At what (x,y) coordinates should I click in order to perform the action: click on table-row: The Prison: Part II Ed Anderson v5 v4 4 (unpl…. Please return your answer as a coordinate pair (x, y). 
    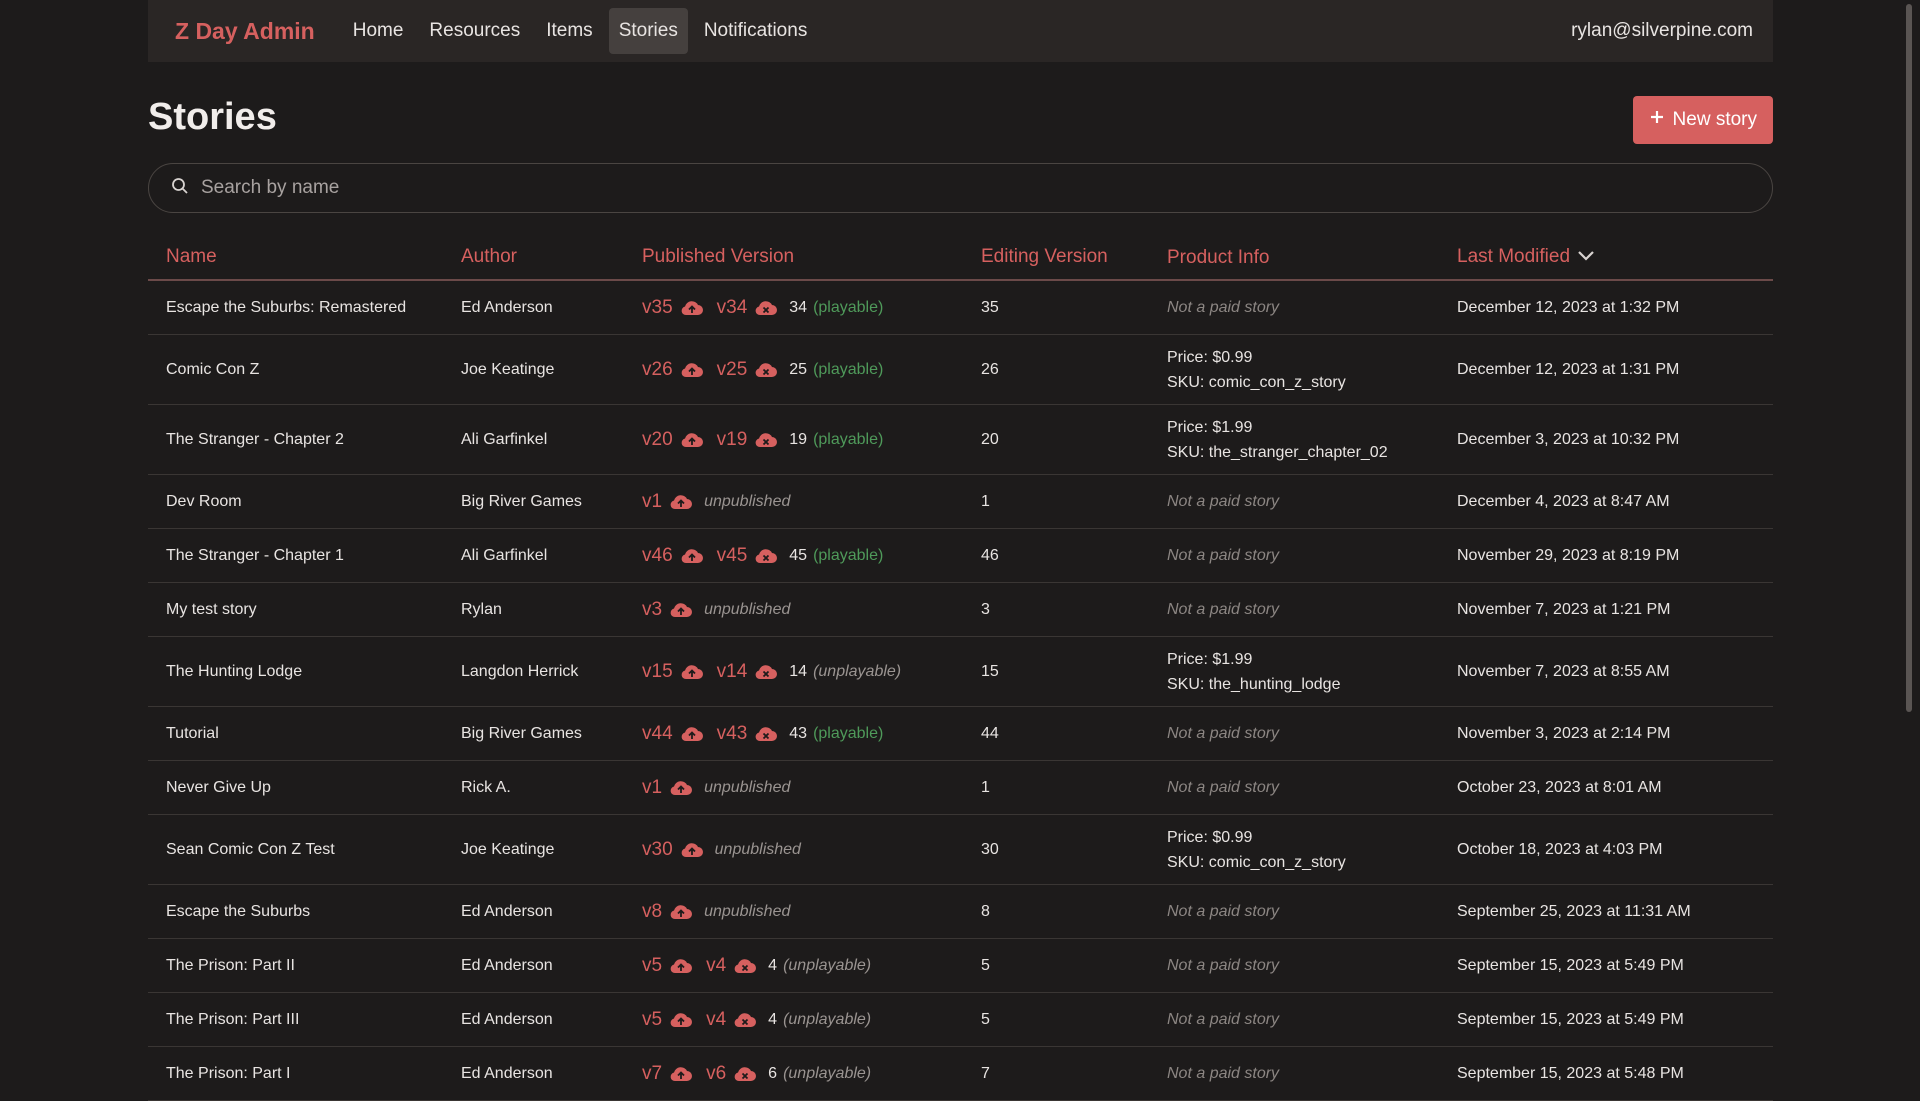
    Looking at the image, I should click on (960, 966).